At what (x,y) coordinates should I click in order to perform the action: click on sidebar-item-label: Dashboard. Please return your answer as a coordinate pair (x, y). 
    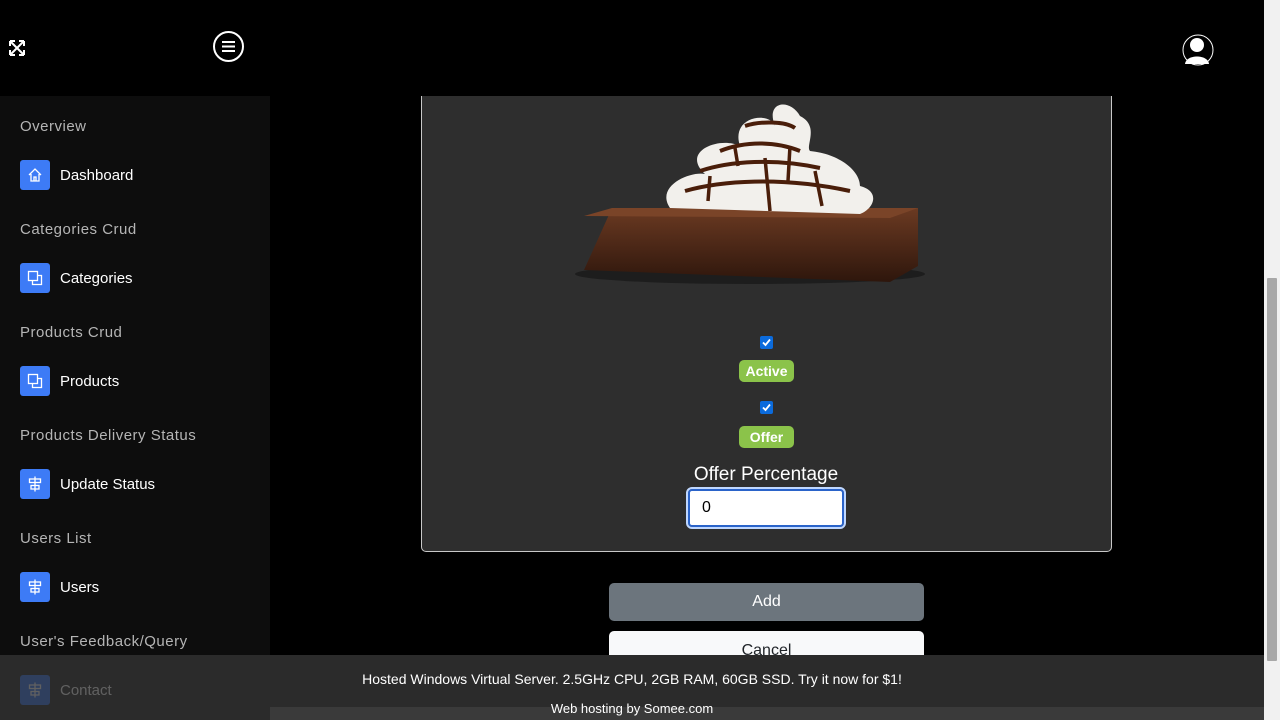
    Looking at the image, I should click on (97, 175).